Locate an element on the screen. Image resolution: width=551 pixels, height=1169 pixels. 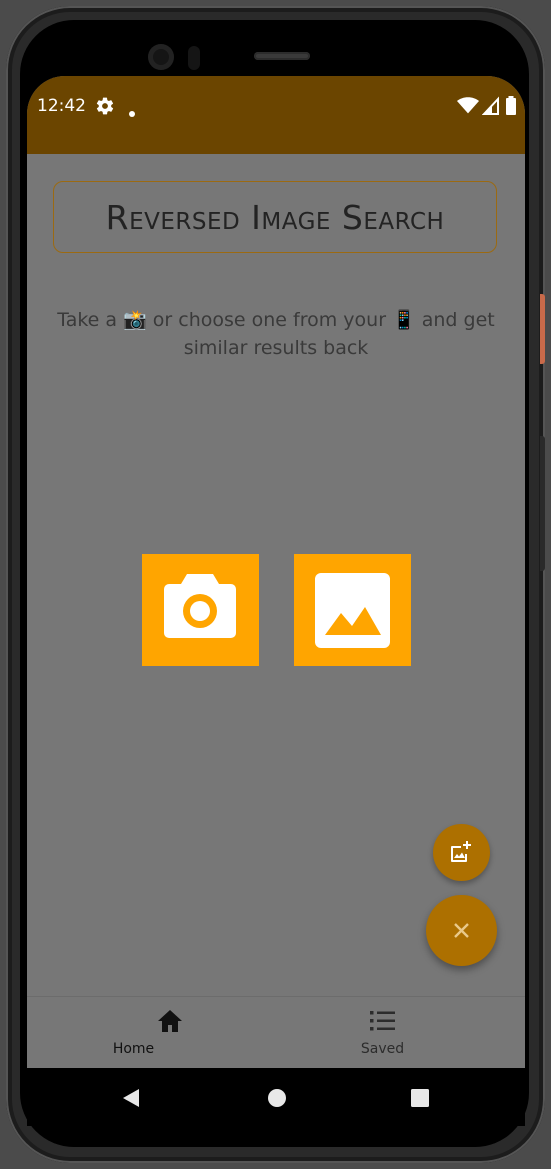
list-icon is located at coordinates (382, 1023).